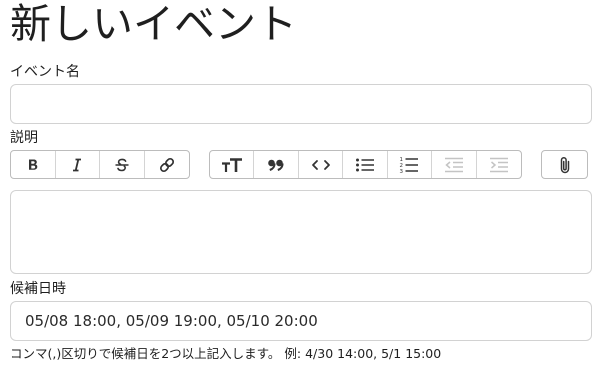 Image resolution: width=600 pixels, height=371 pixels. I want to click on outdent-button, so click(454, 164).